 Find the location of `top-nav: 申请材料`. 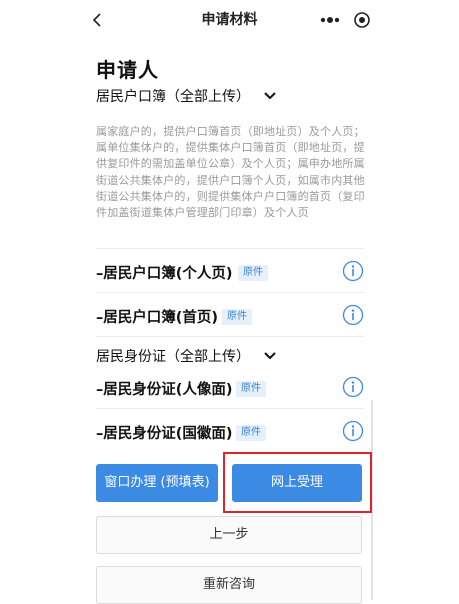

top-nav: 申请材料 is located at coordinates (229, 20).